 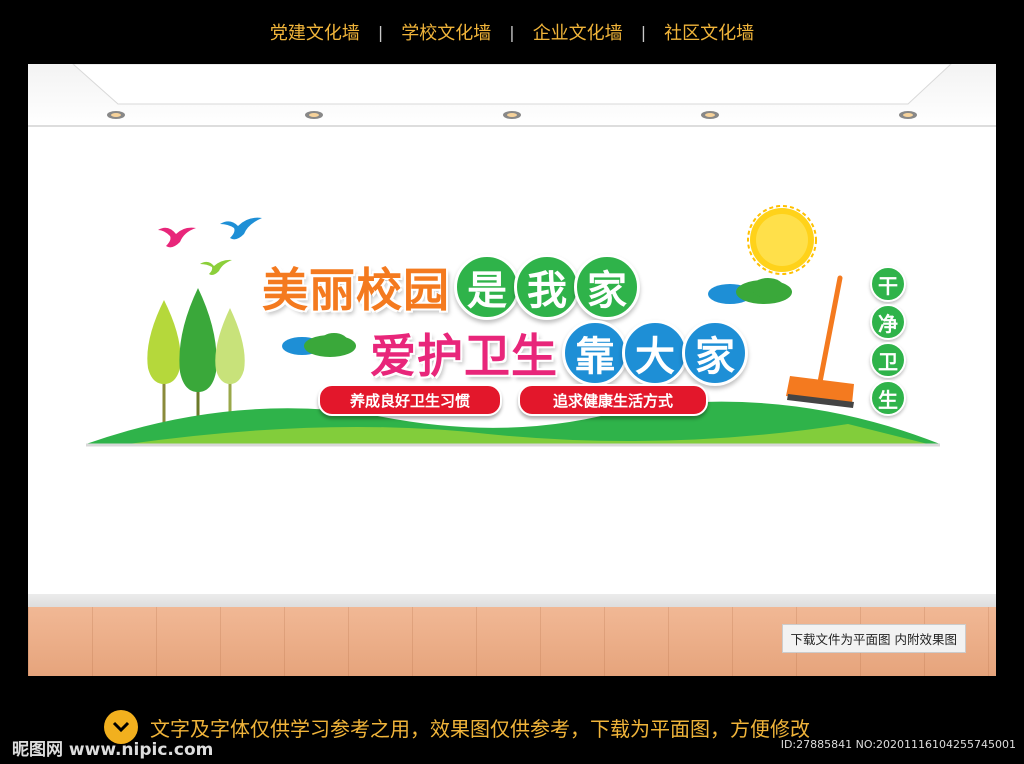 I want to click on title-1-circle-char: 我, so click(x=547, y=287).